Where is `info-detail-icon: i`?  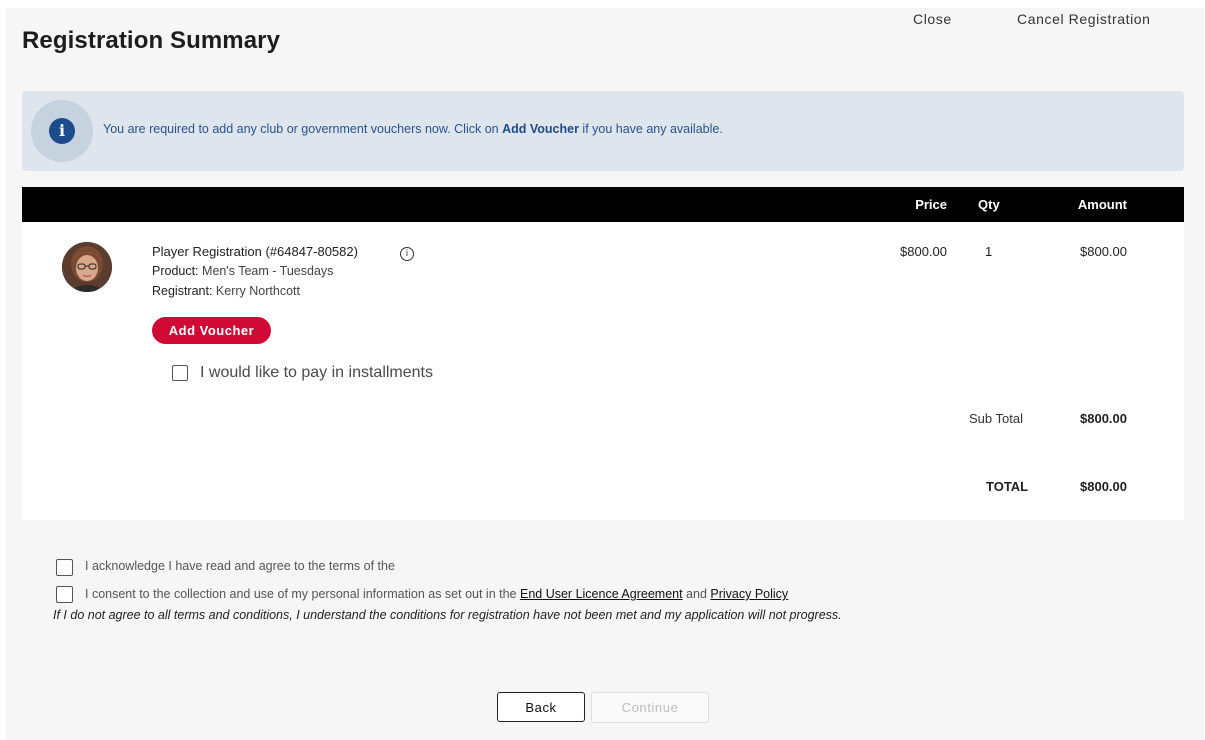
info-detail-icon: i is located at coordinates (407, 254).